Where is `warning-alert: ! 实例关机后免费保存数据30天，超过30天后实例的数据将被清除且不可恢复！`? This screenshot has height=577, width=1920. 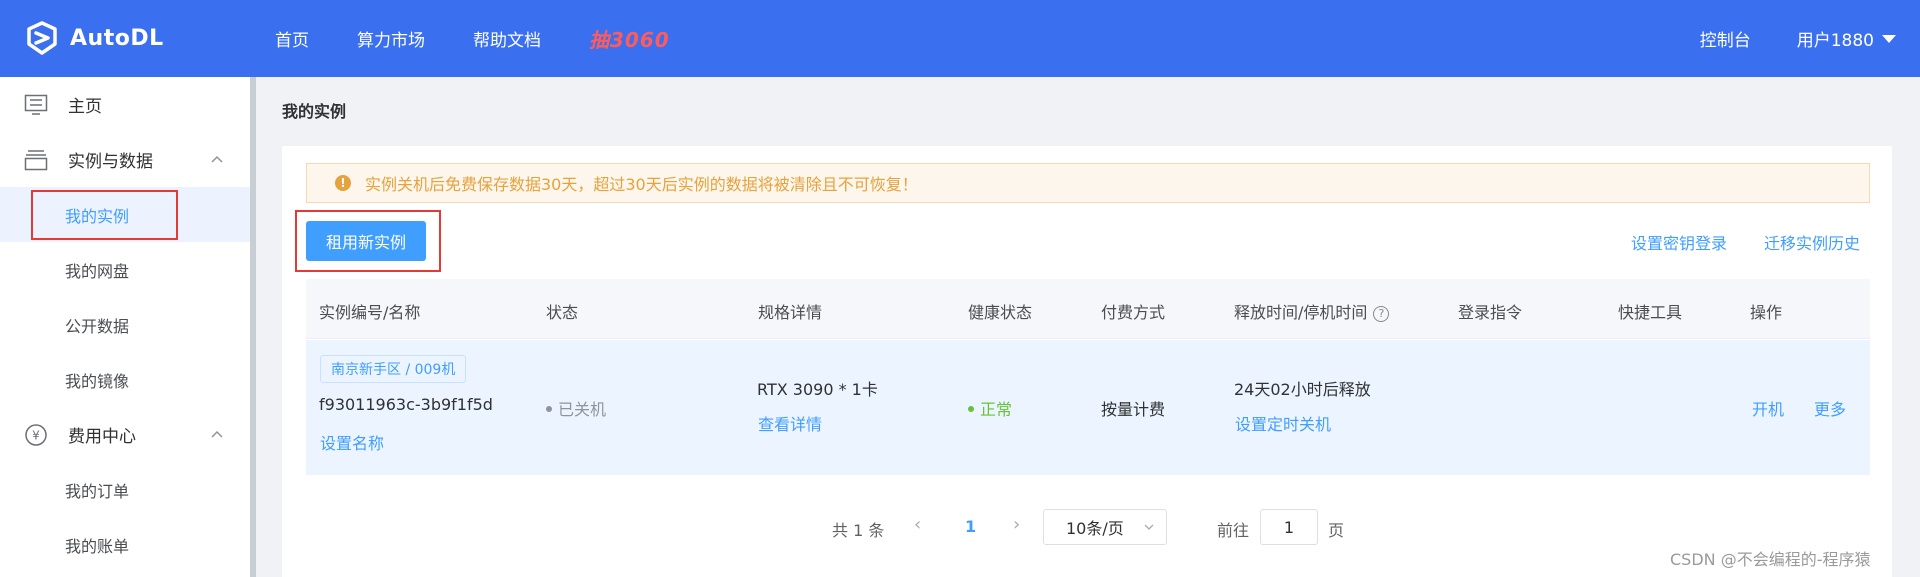
warning-alert: ! 实例关机后免费保存数据30天，超过30天后实例的数据将被清除且不可恢复！ is located at coordinates (1088, 183).